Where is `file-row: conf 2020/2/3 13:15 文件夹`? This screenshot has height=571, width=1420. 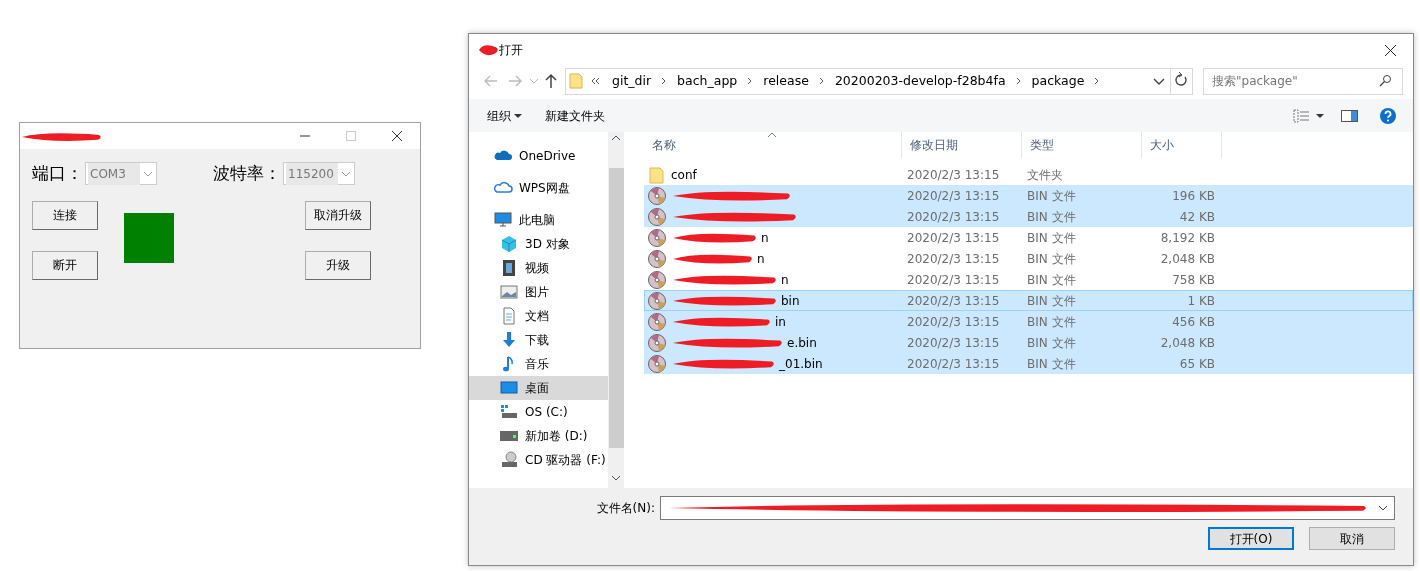 file-row: conf 2020/2/3 13:15 文件夹 is located at coordinates (1028, 174).